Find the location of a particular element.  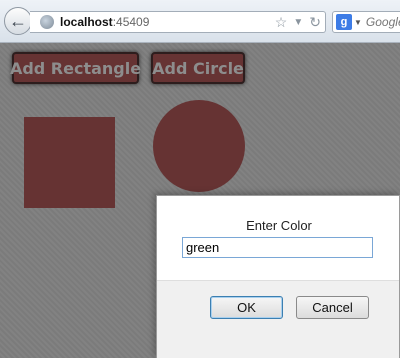

address-bar: localhost:45409 ☆ ▼ ↻ is located at coordinates (178, 22).